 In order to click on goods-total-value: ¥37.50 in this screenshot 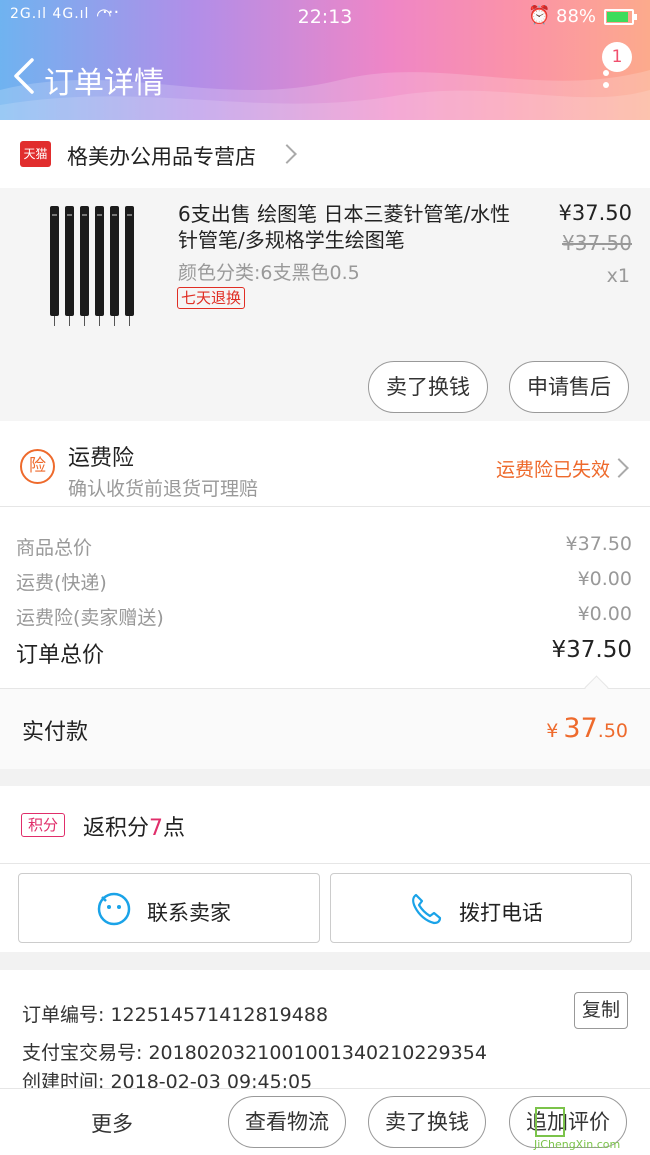, I will do `click(598, 544)`.